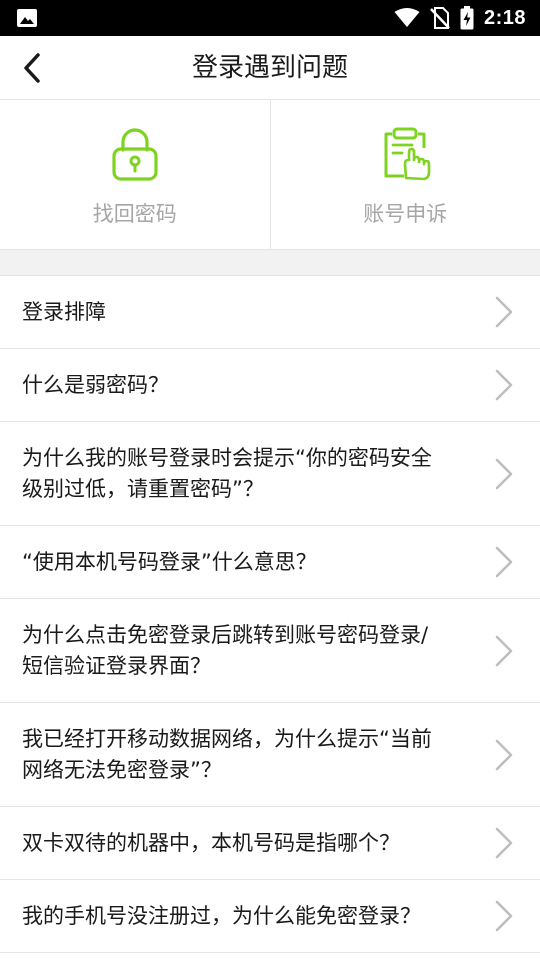 The image size is (540, 960). I want to click on faq-item-unregistered-number: 我的手机号没注册过，为什么能免密登录？, so click(270, 916).